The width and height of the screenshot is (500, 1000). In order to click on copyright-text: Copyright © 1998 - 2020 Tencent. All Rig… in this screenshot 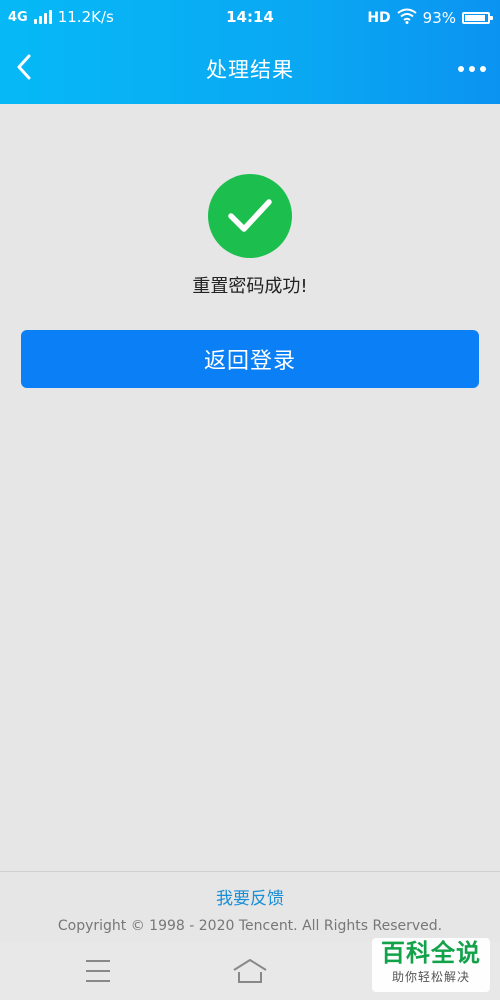, I will do `click(250, 926)`.